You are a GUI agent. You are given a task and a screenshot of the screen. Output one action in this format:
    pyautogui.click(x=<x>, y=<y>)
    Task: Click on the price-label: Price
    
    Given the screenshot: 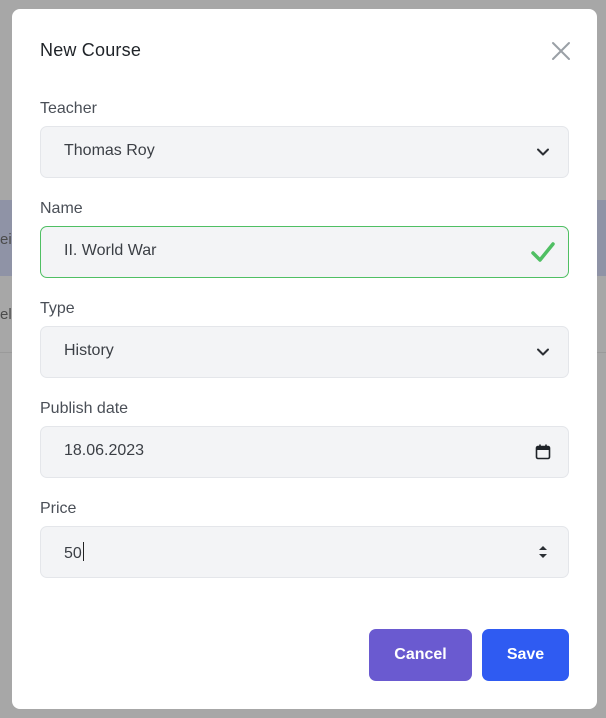 What is the action you would take?
    pyautogui.click(x=58, y=508)
    